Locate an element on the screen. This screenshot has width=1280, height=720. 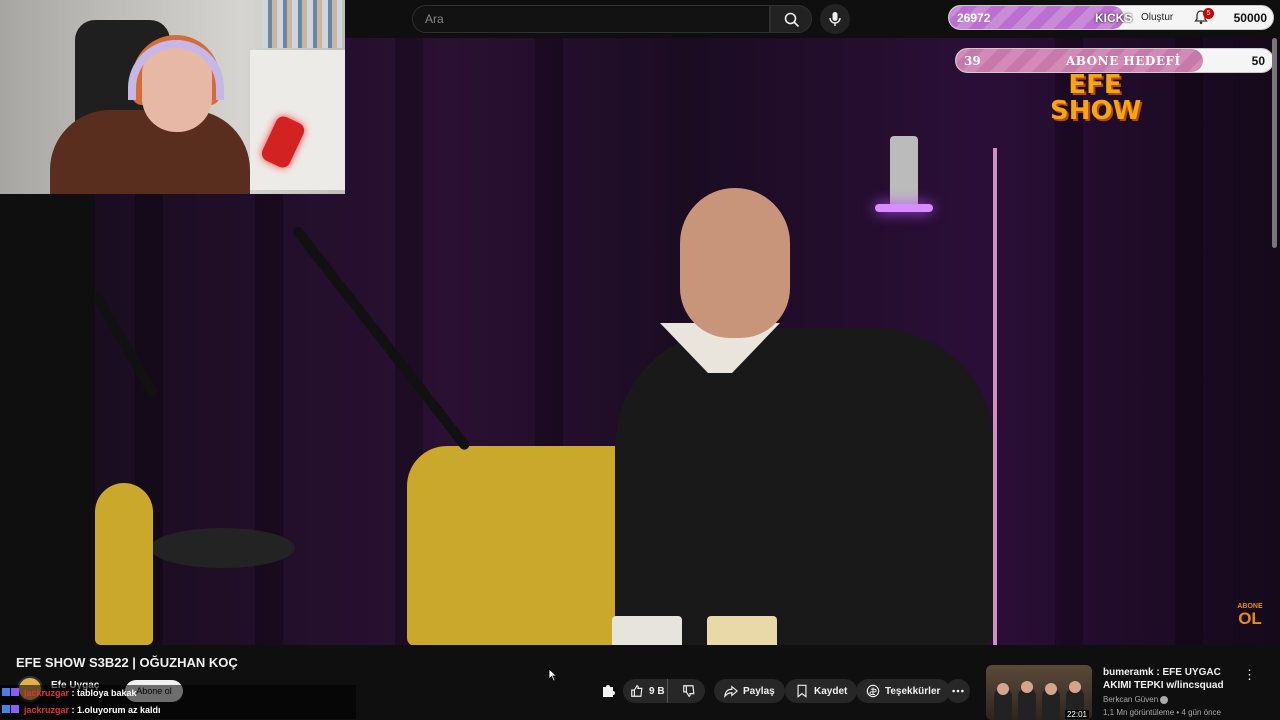
webcam-streamer-body is located at coordinates (150, 152).